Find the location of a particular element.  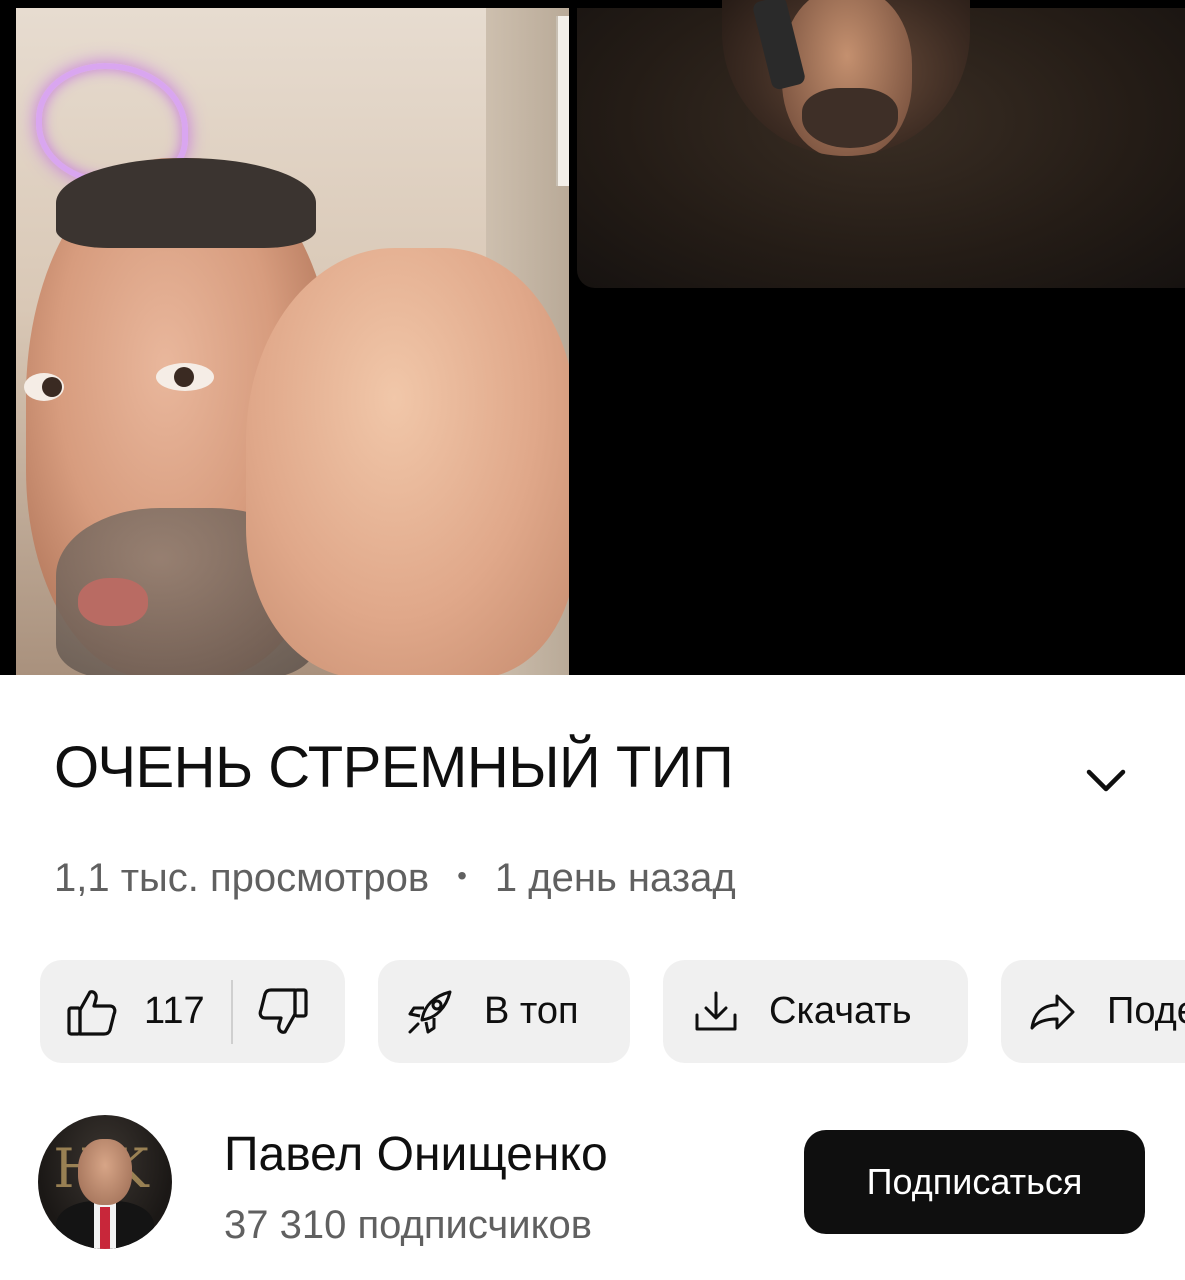

chip-divider is located at coordinates (231, 1011).